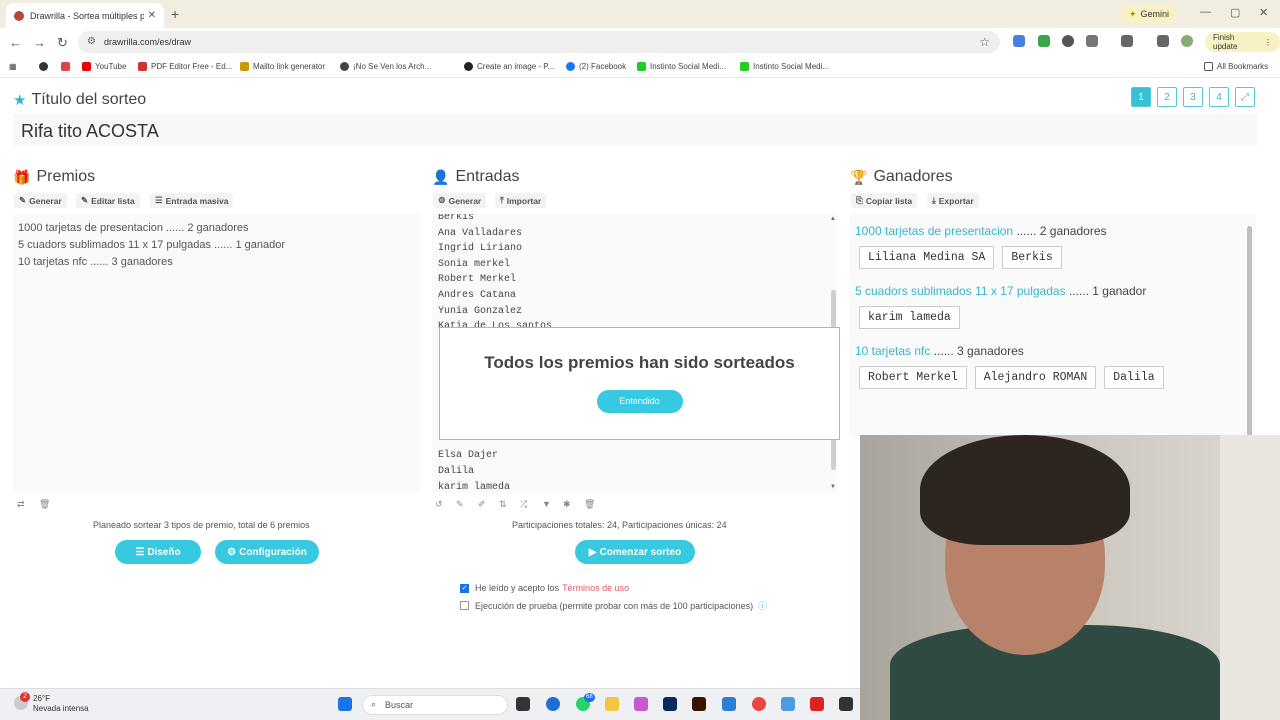 Image resolution: width=1280 pixels, height=720 pixels. Describe the element at coordinates (464, 588) in the screenshot. I see `terms-checkbox: ✓` at that location.